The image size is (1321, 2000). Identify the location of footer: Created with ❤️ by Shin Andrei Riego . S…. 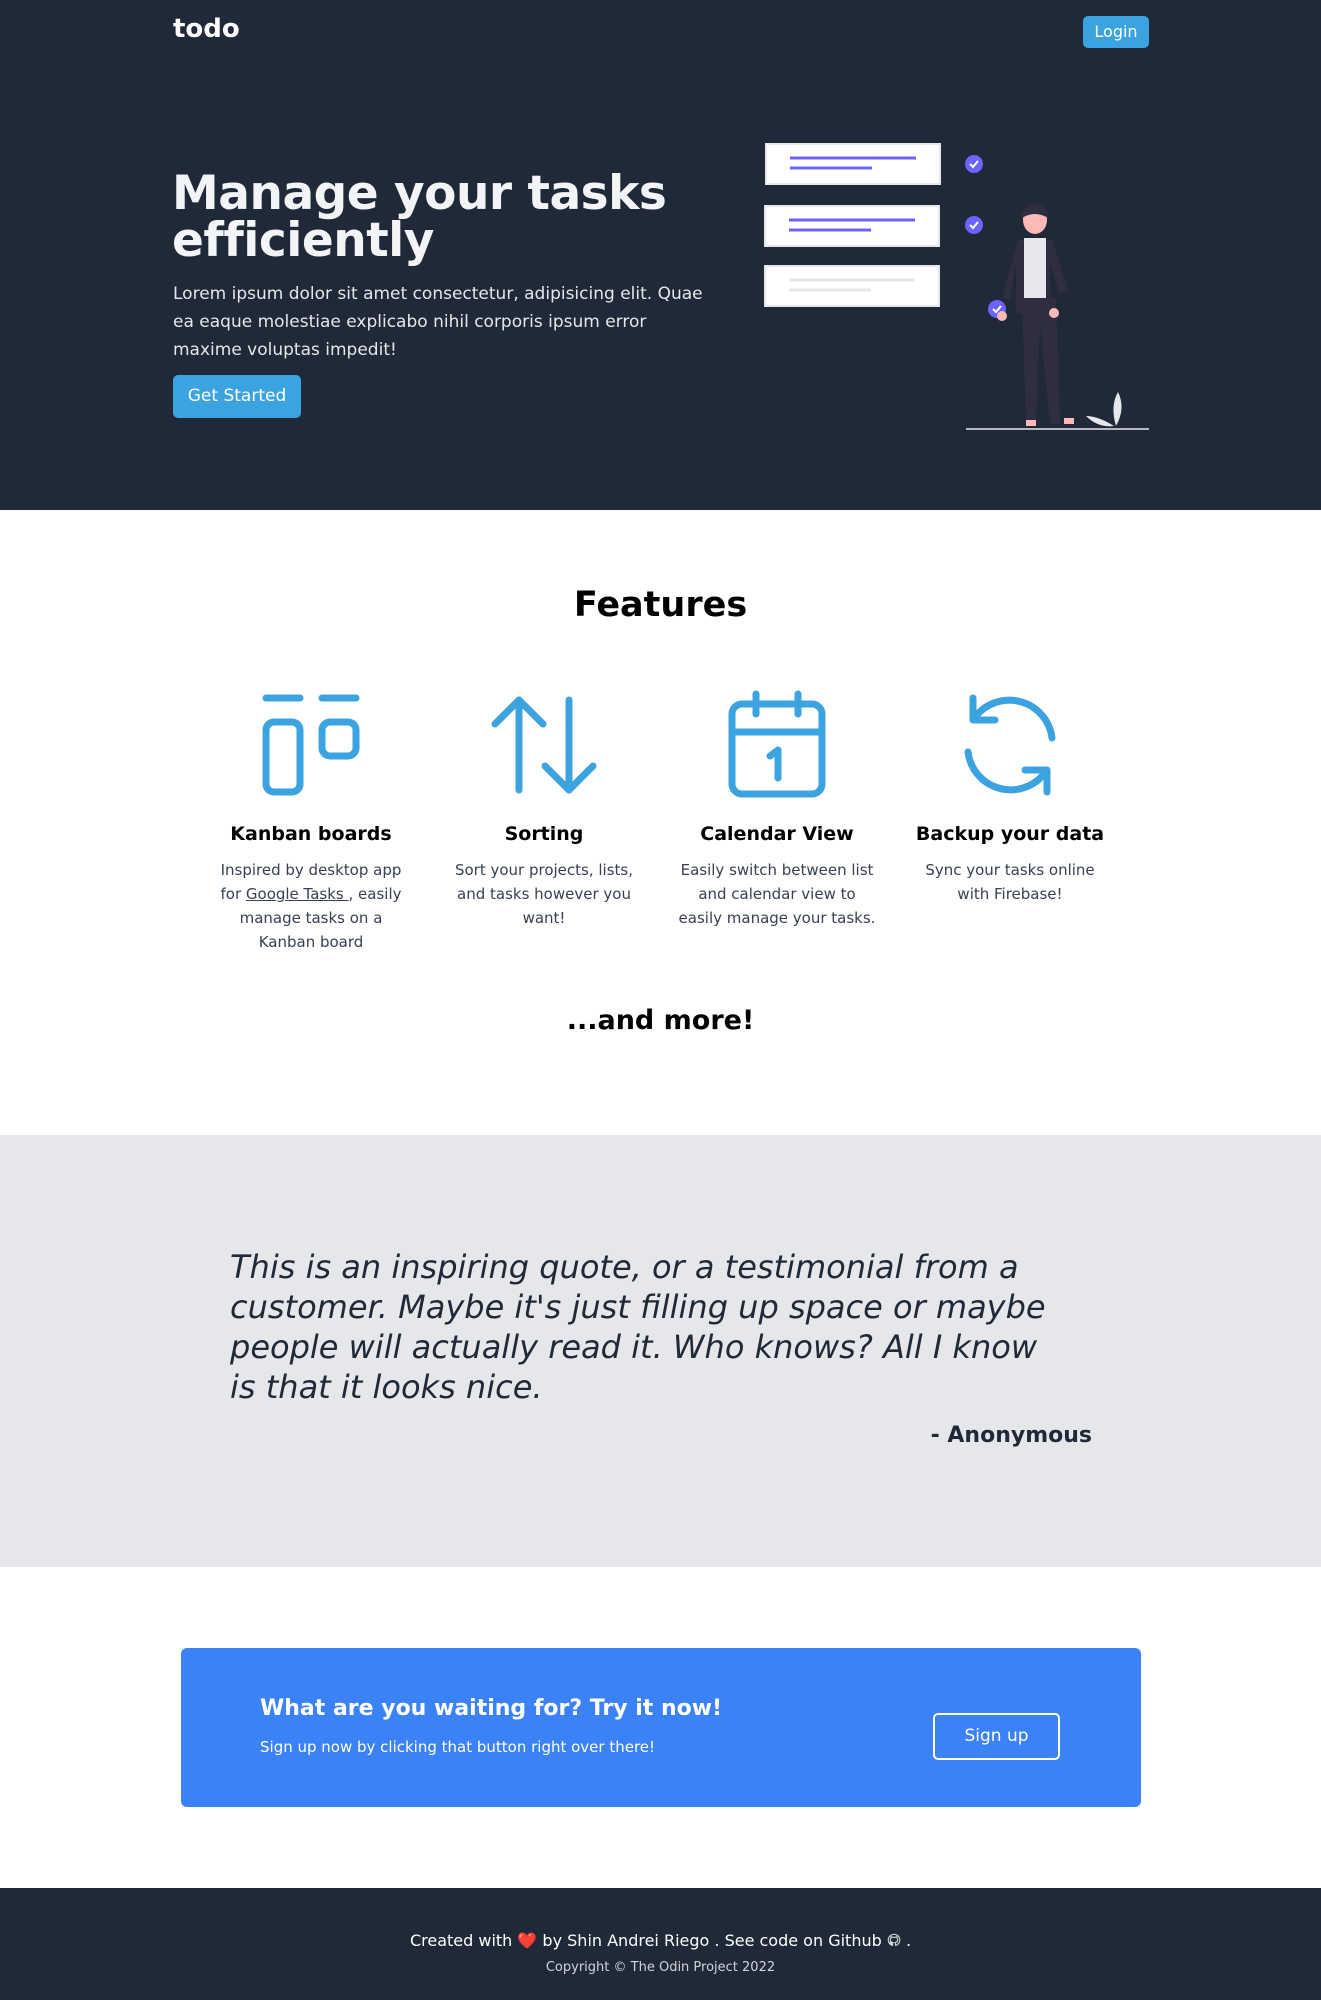
(660, 1944).